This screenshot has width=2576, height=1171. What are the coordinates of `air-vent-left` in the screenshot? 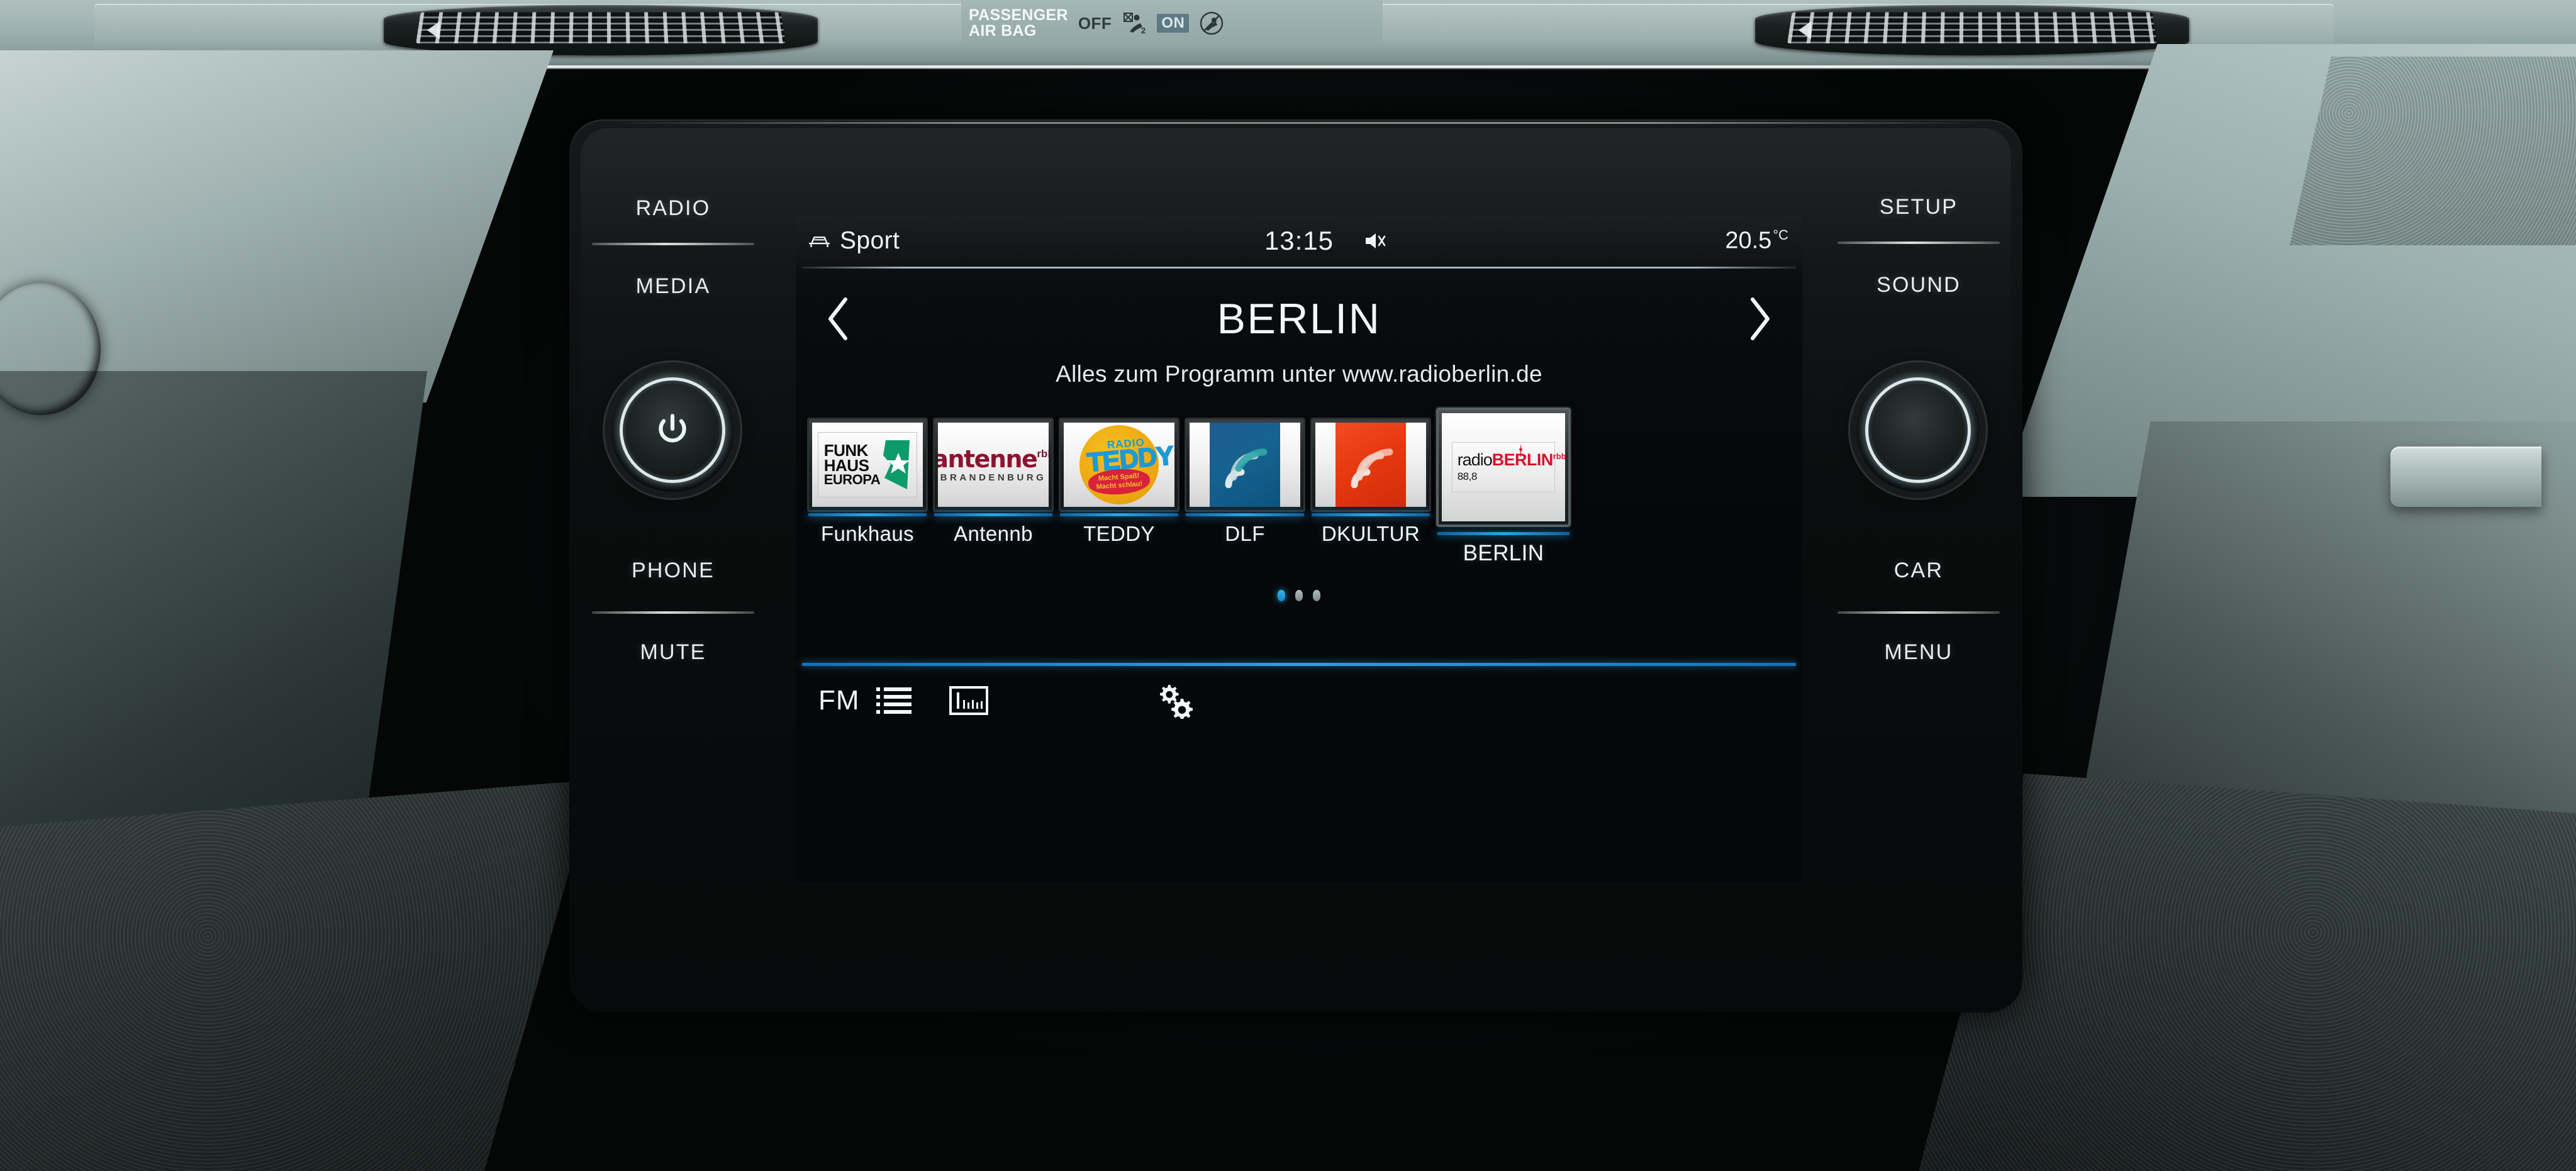 It's located at (601, 30).